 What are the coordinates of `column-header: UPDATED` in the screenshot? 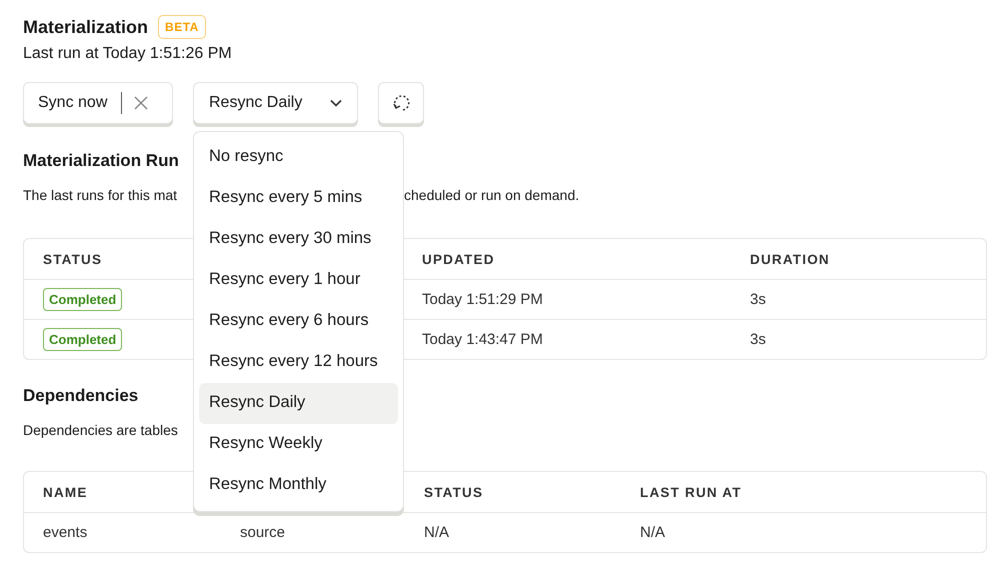 It's located at (458, 259).